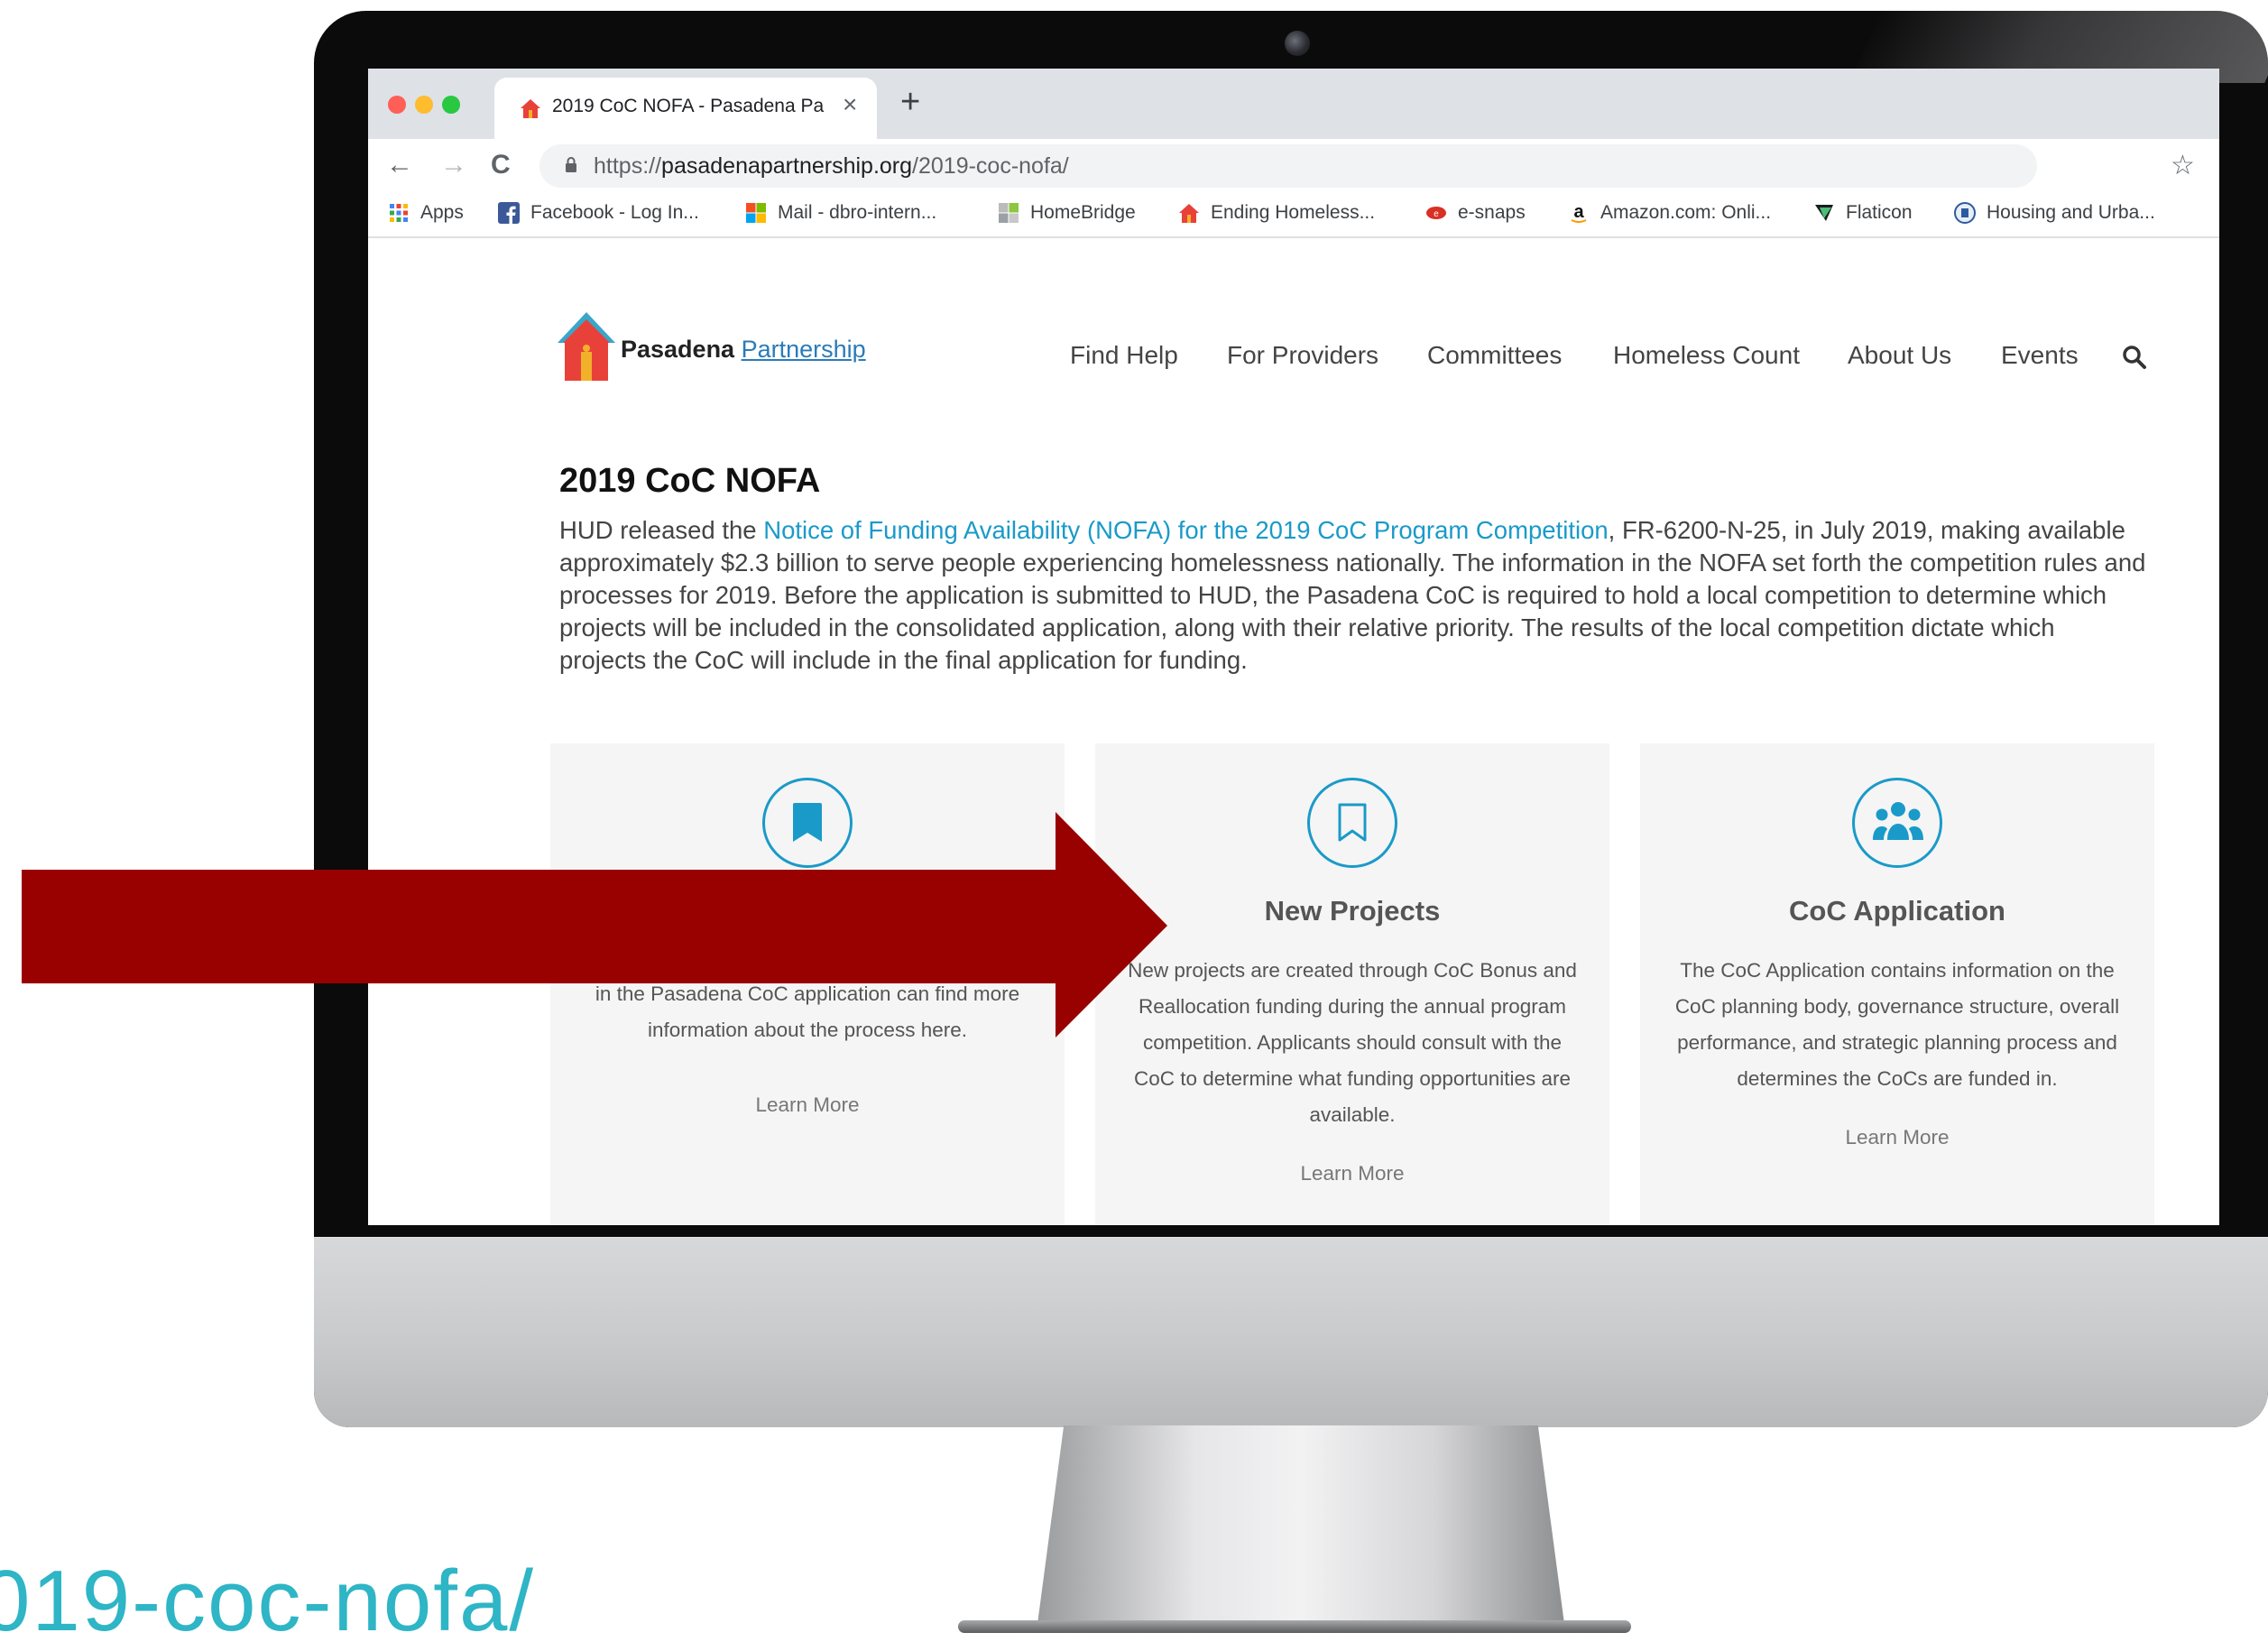  I want to click on homebridge-icon, so click(1009, 213).